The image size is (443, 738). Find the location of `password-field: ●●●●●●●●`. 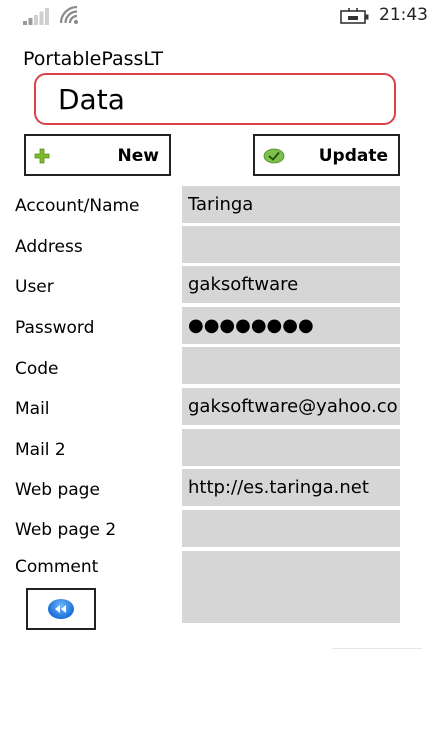

password-field: ●●●●●●●● is located at coordinates (291, 325).